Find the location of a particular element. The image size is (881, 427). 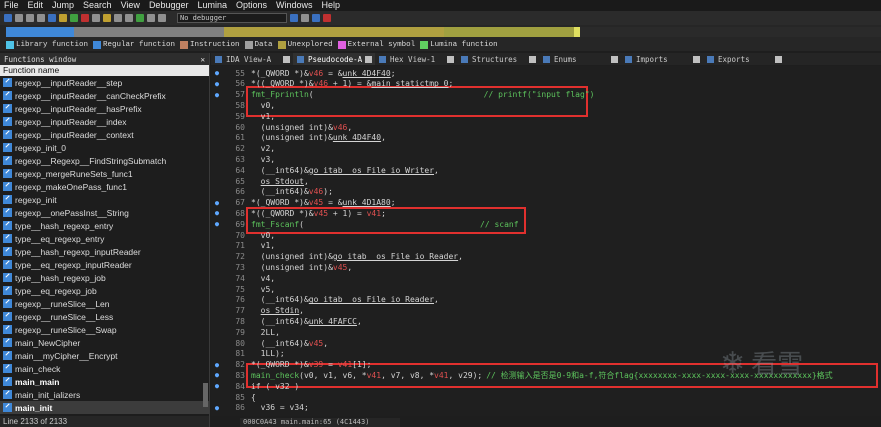

tab-imports: Imports is located at coordinates (662, 59).